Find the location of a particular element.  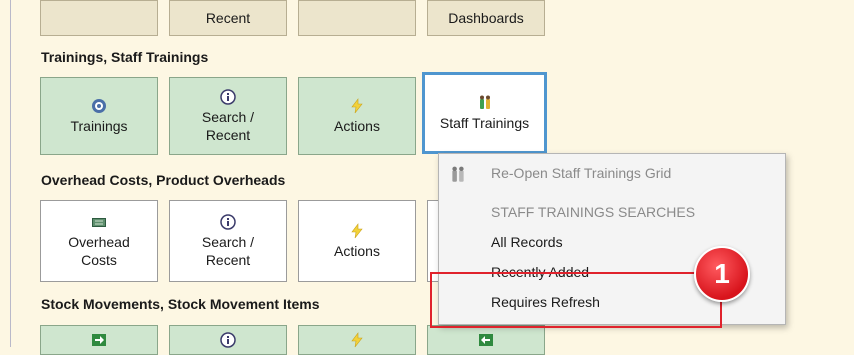

menu-item-all-records: All Records is located at coordinates (527, 242).